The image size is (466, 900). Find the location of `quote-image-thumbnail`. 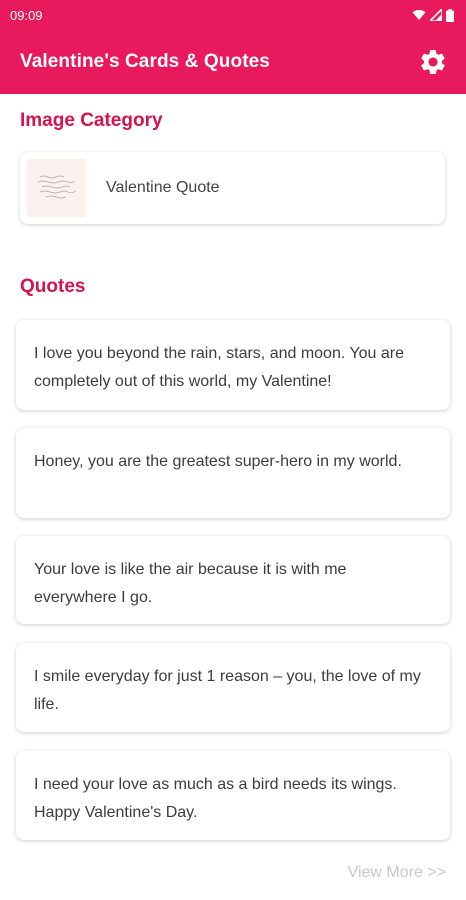

quote-image-thumbnail is located at coordinates (56, 187).